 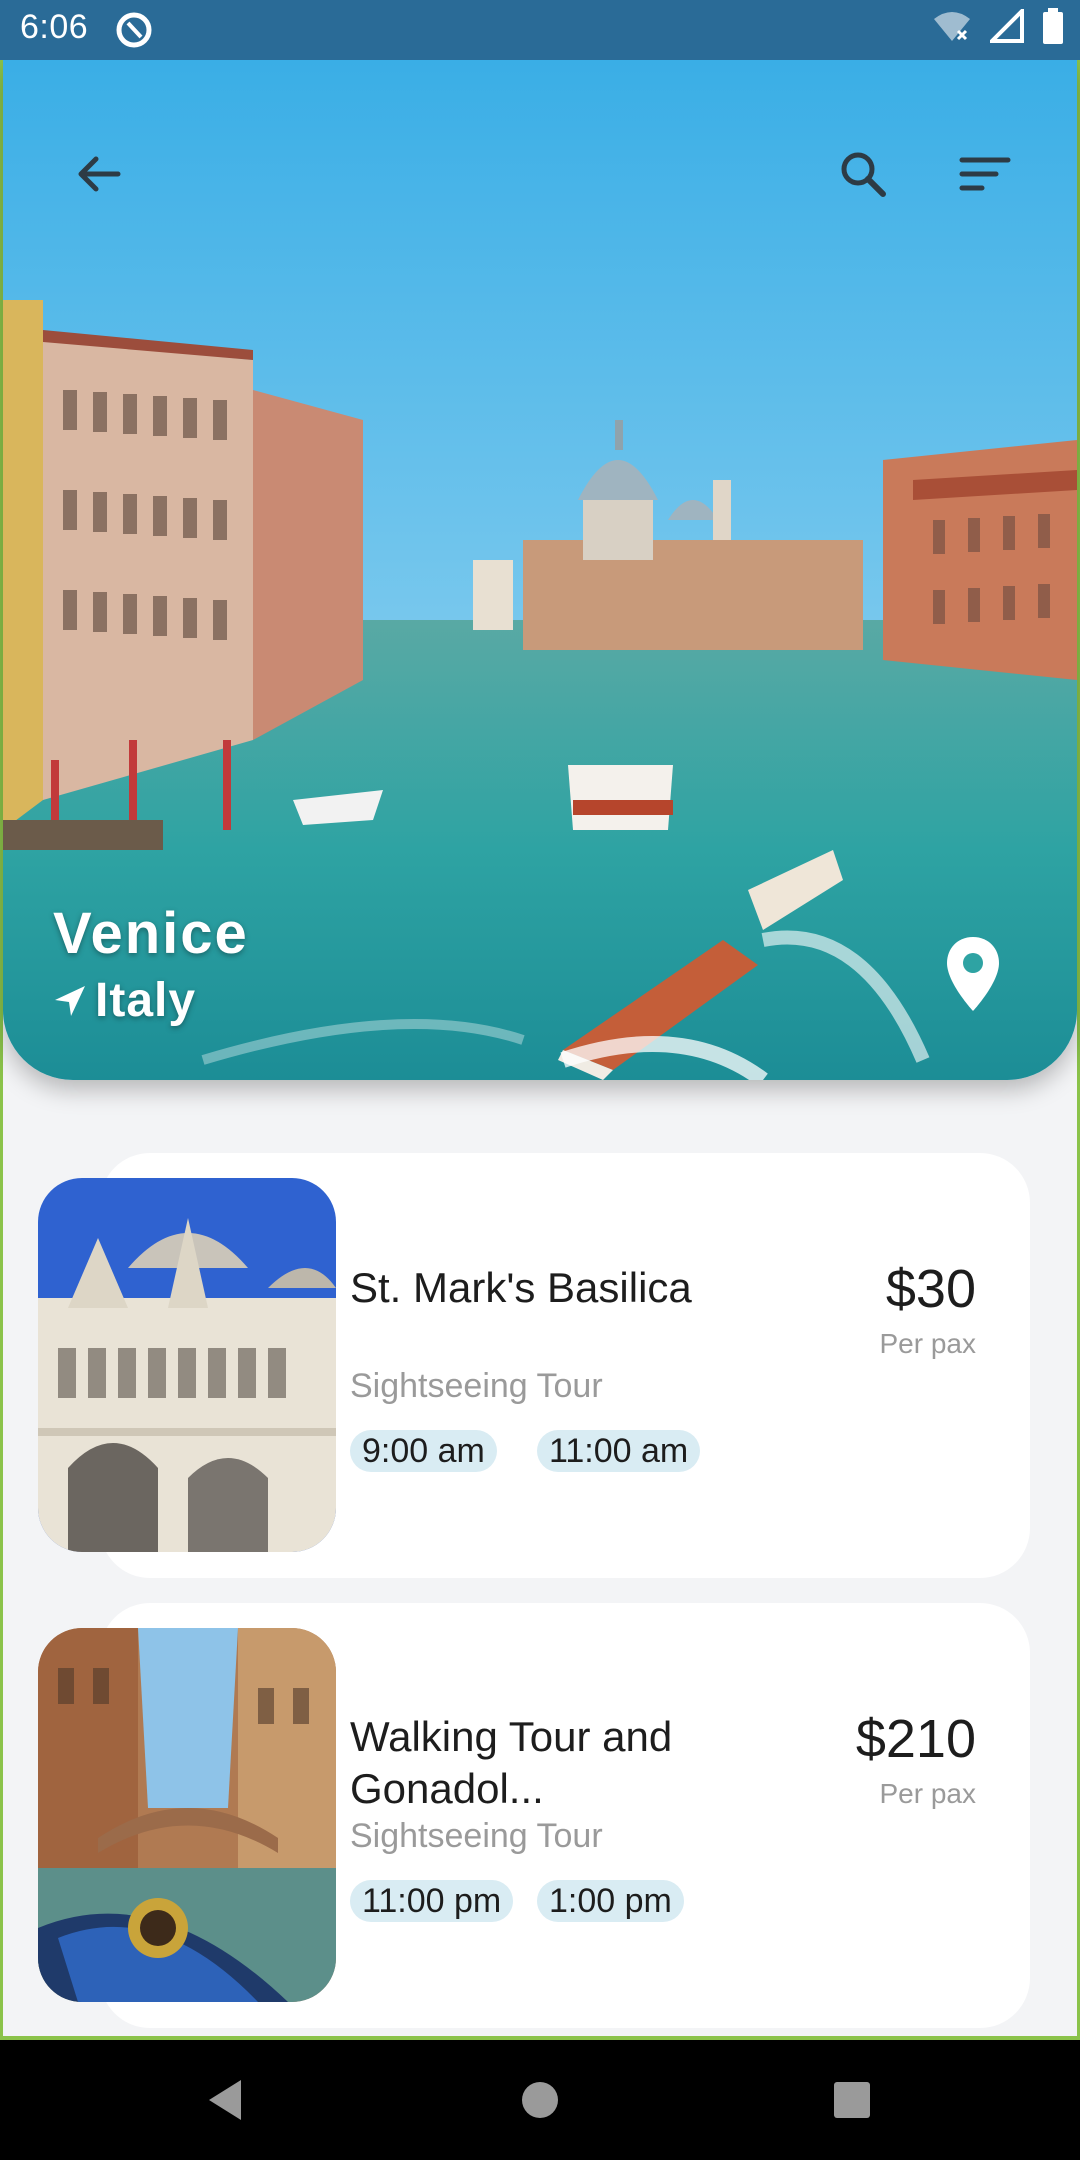 I want to click on time-slot-chip: 9:00 am, so click(x=423, y=1451).